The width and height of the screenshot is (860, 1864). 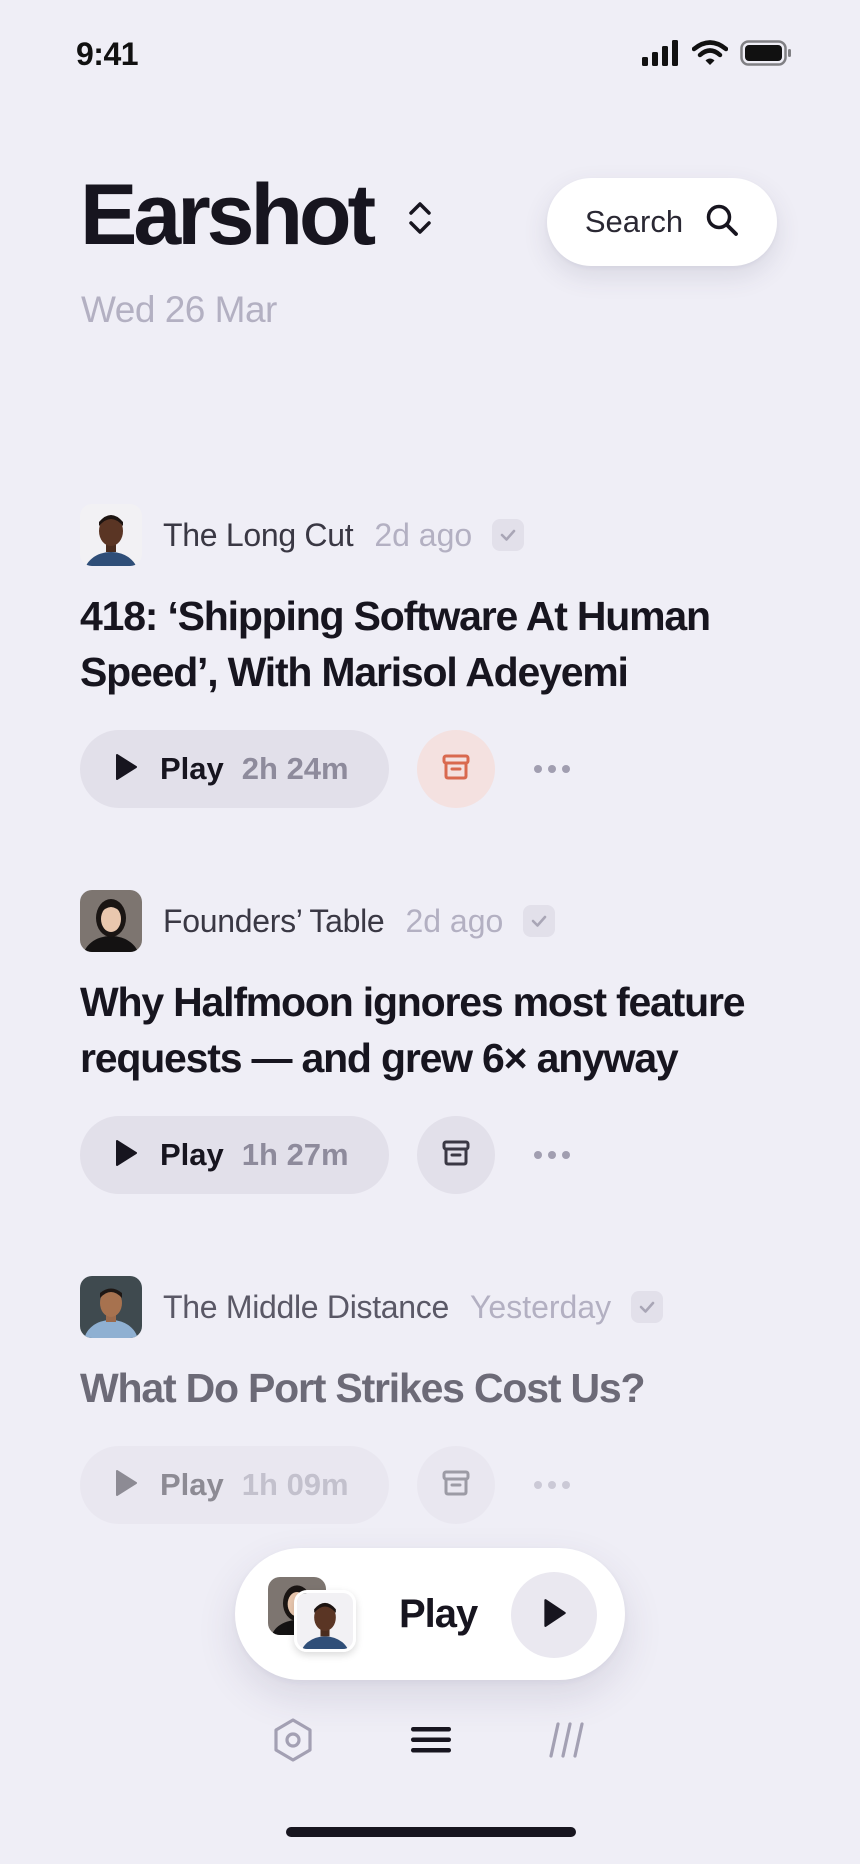 I want to click on episode-duration: 1h 27m, so click(x=295, y=1154).